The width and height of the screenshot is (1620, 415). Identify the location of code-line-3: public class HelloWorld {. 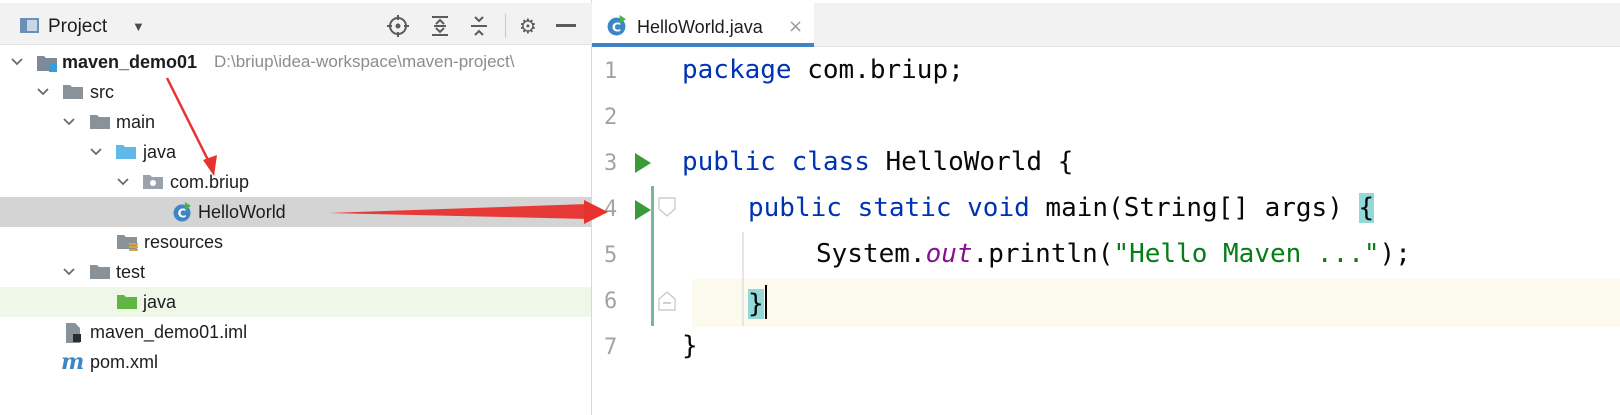
(877, 162).